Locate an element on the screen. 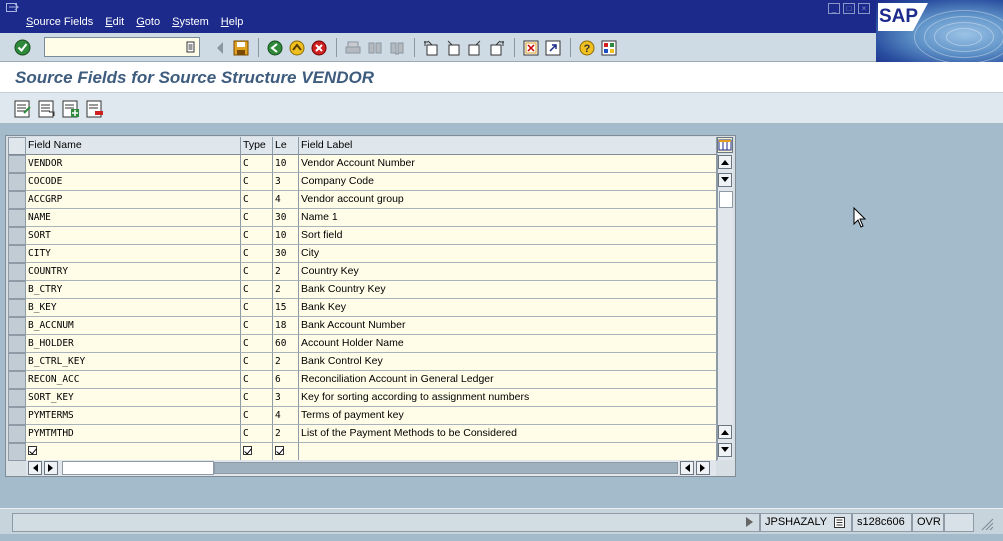 The width and height of the screenshot is (1003, 541). cell-field-label-empty is located at coordinates (508, 452).